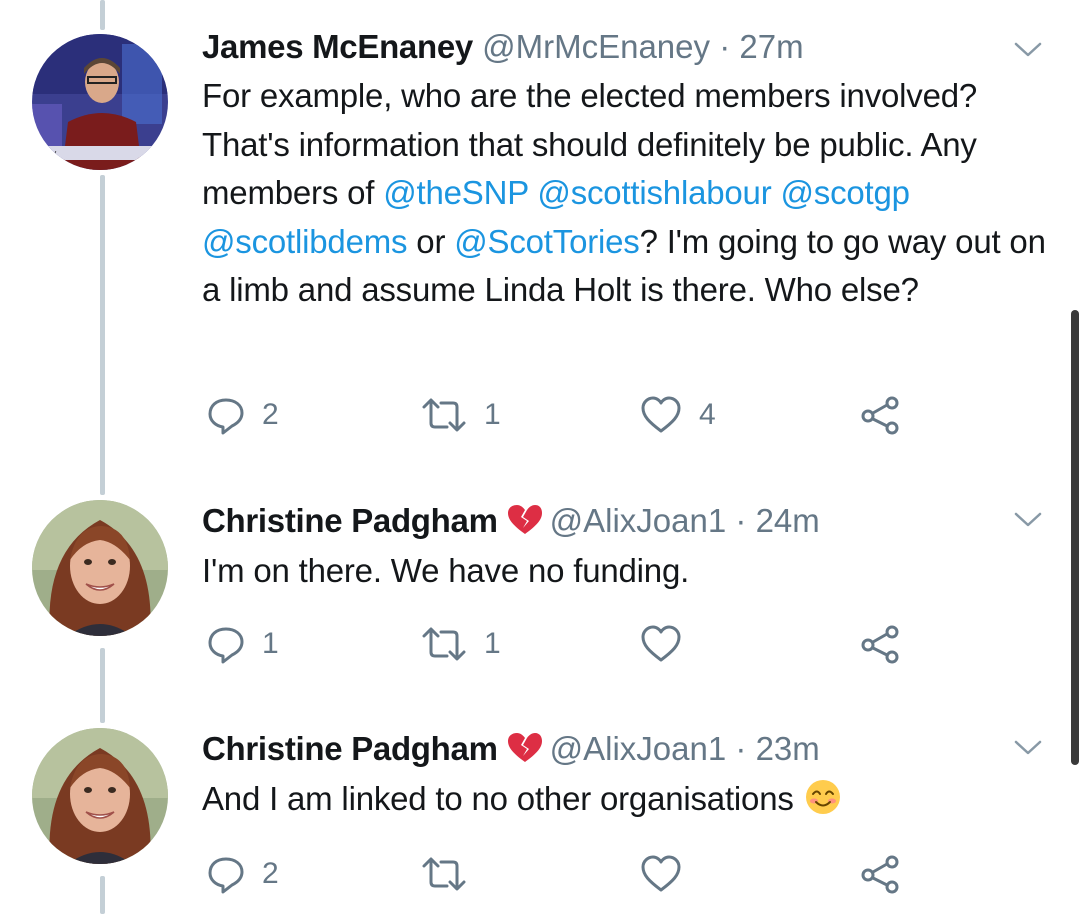  I want to click on author-handle: @MrMcEnaney, so click(596, 46).